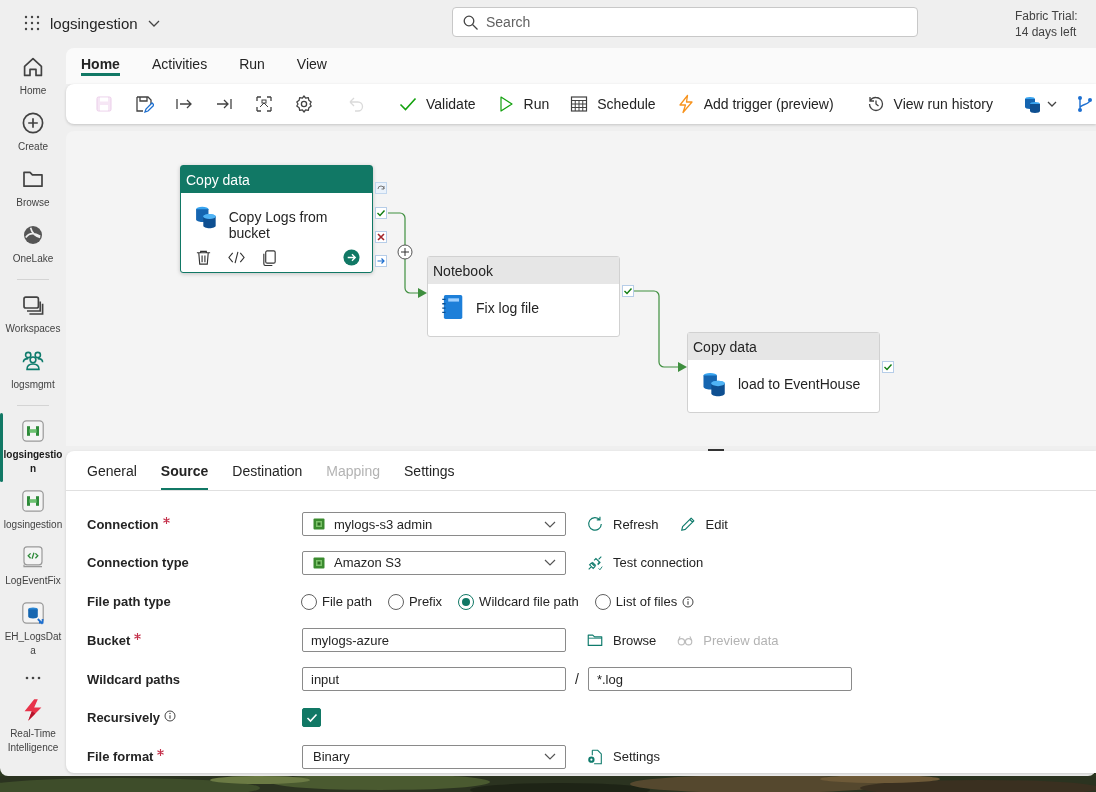 This screenshot has width=1096, height=792. What do you see at coordinates (304, 104) in the screenshot?
I see `gear-icon` at bounding box center [304, 104].